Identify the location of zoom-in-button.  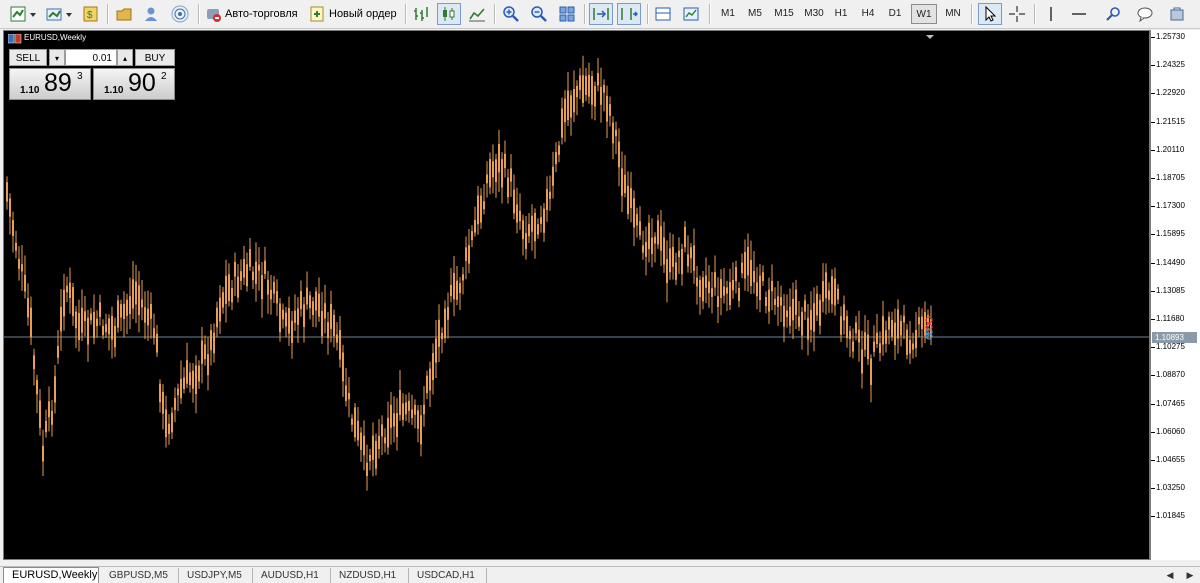
(511, 14).